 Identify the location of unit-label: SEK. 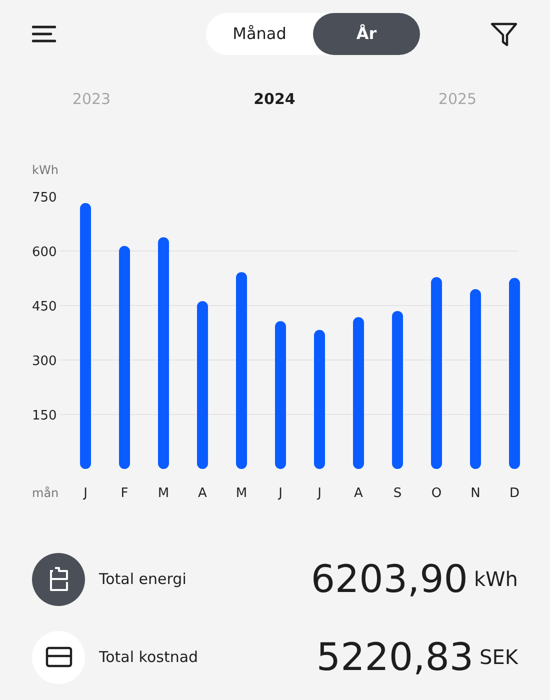
(499, 657).